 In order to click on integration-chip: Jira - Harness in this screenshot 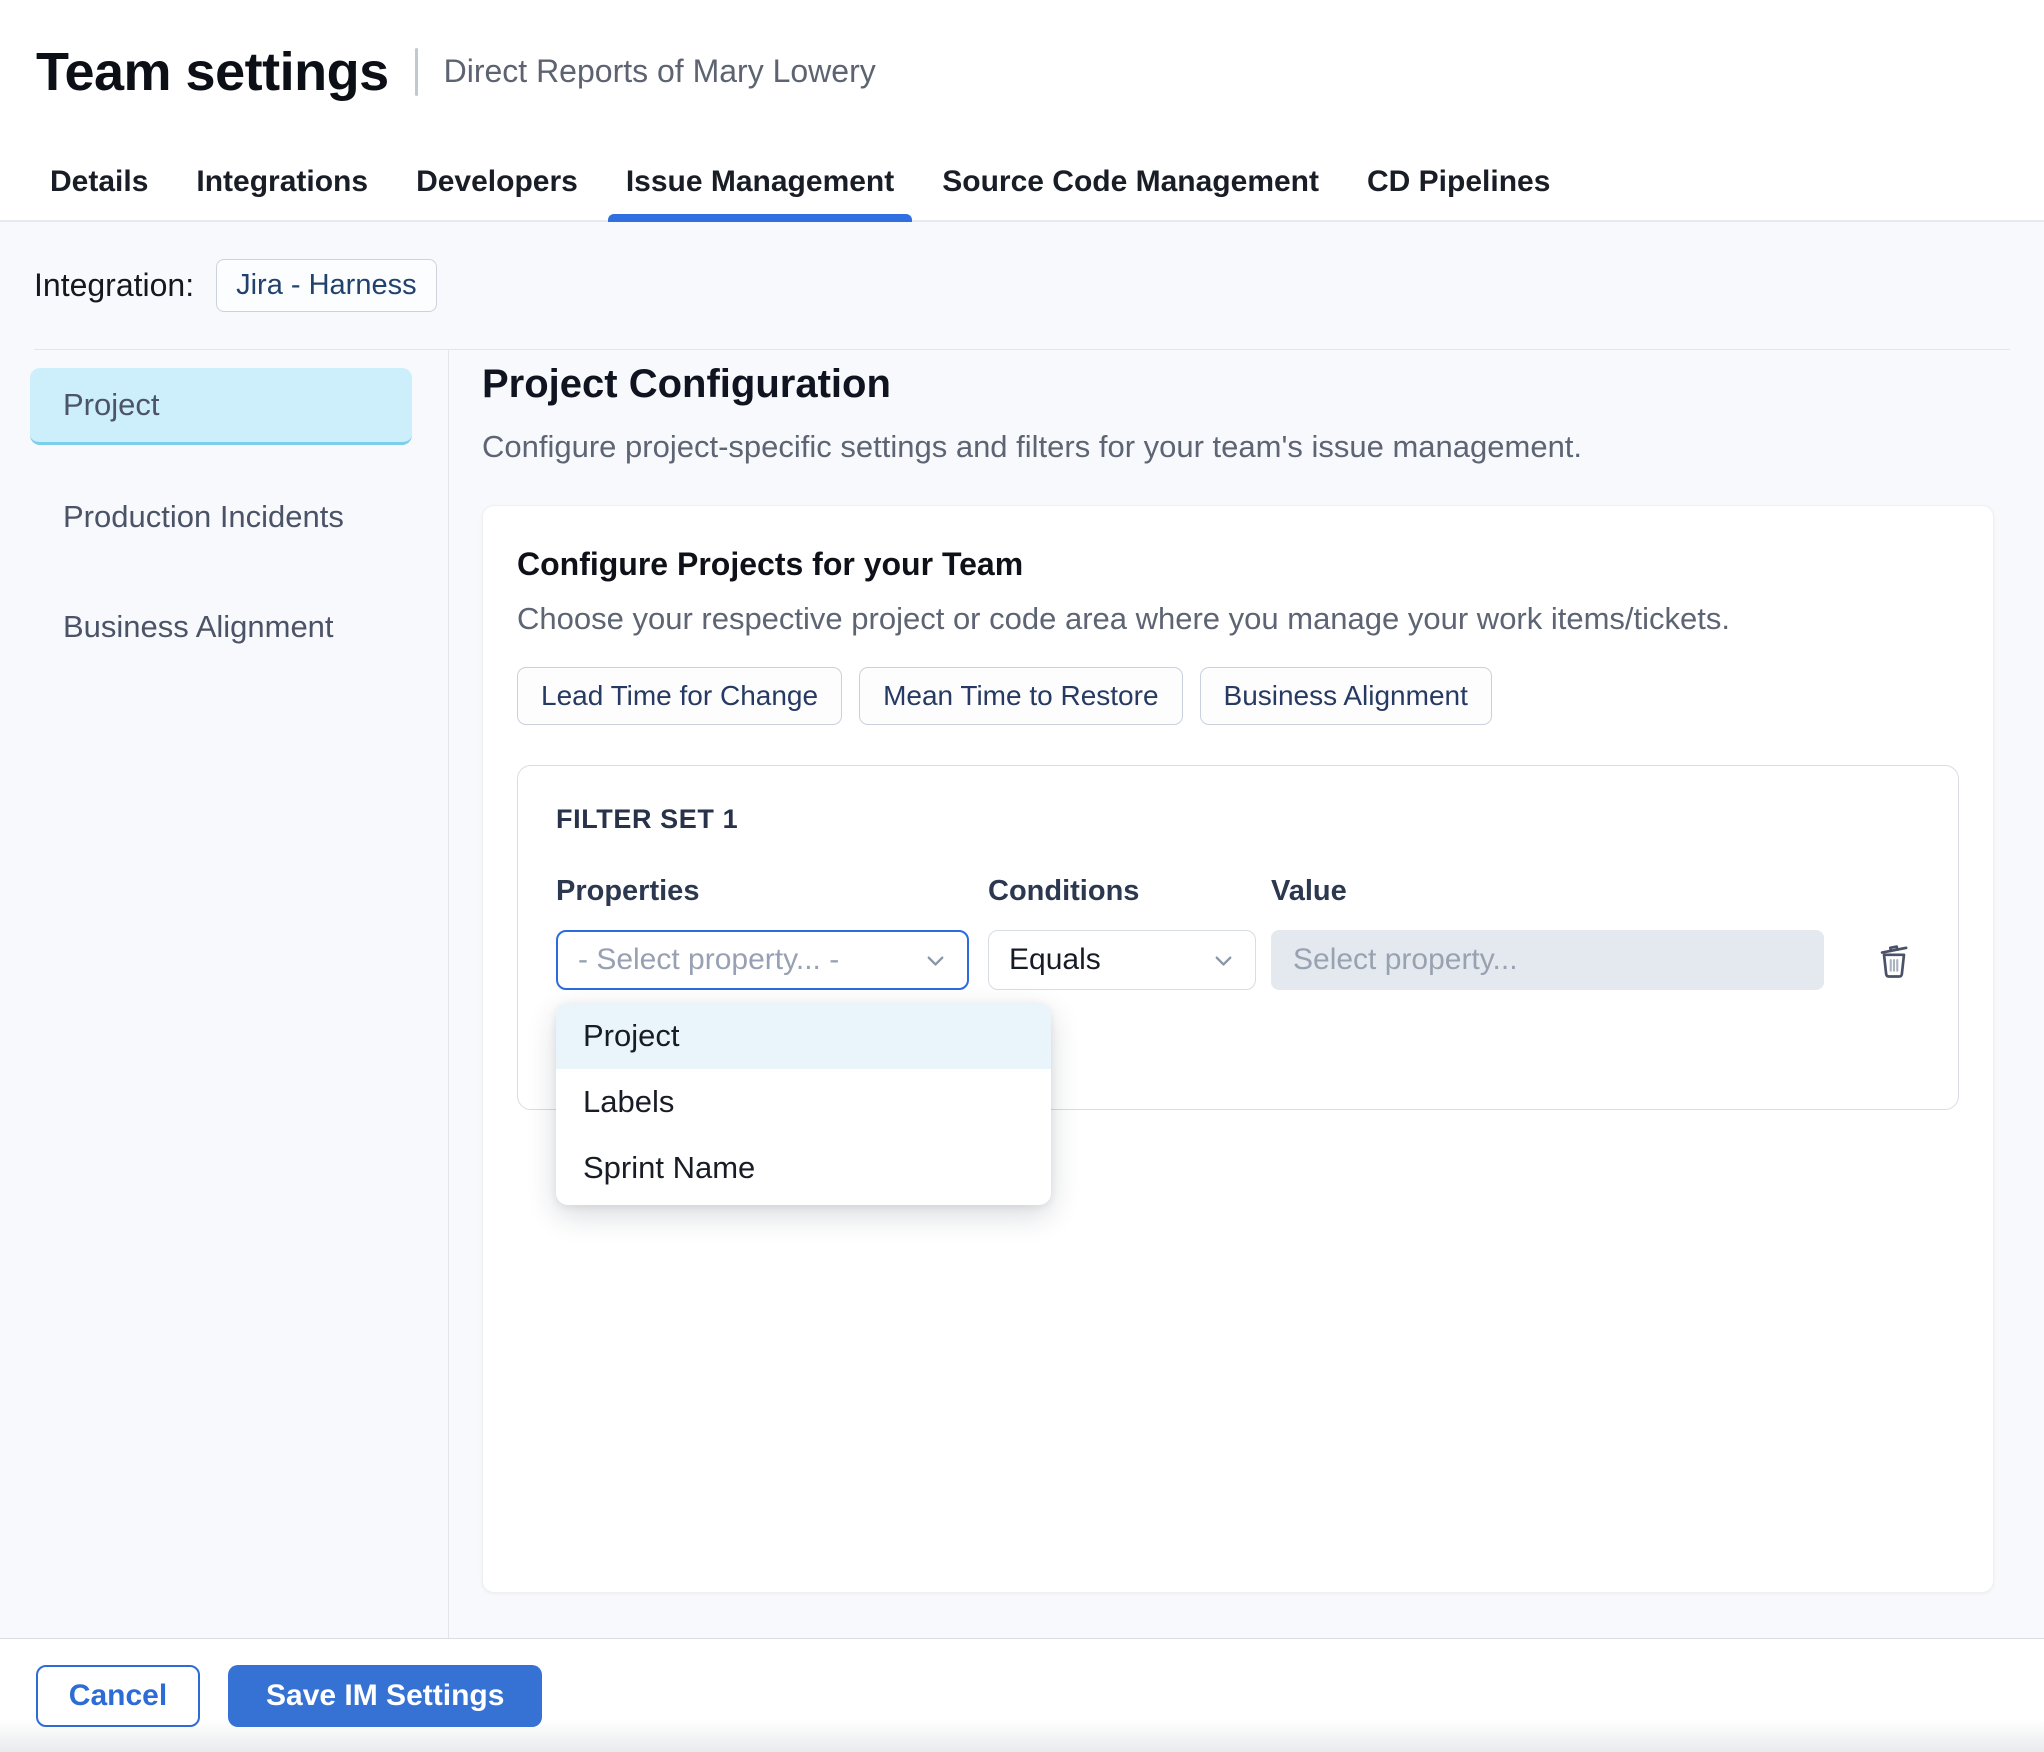, I will do `click(326, 285)`.